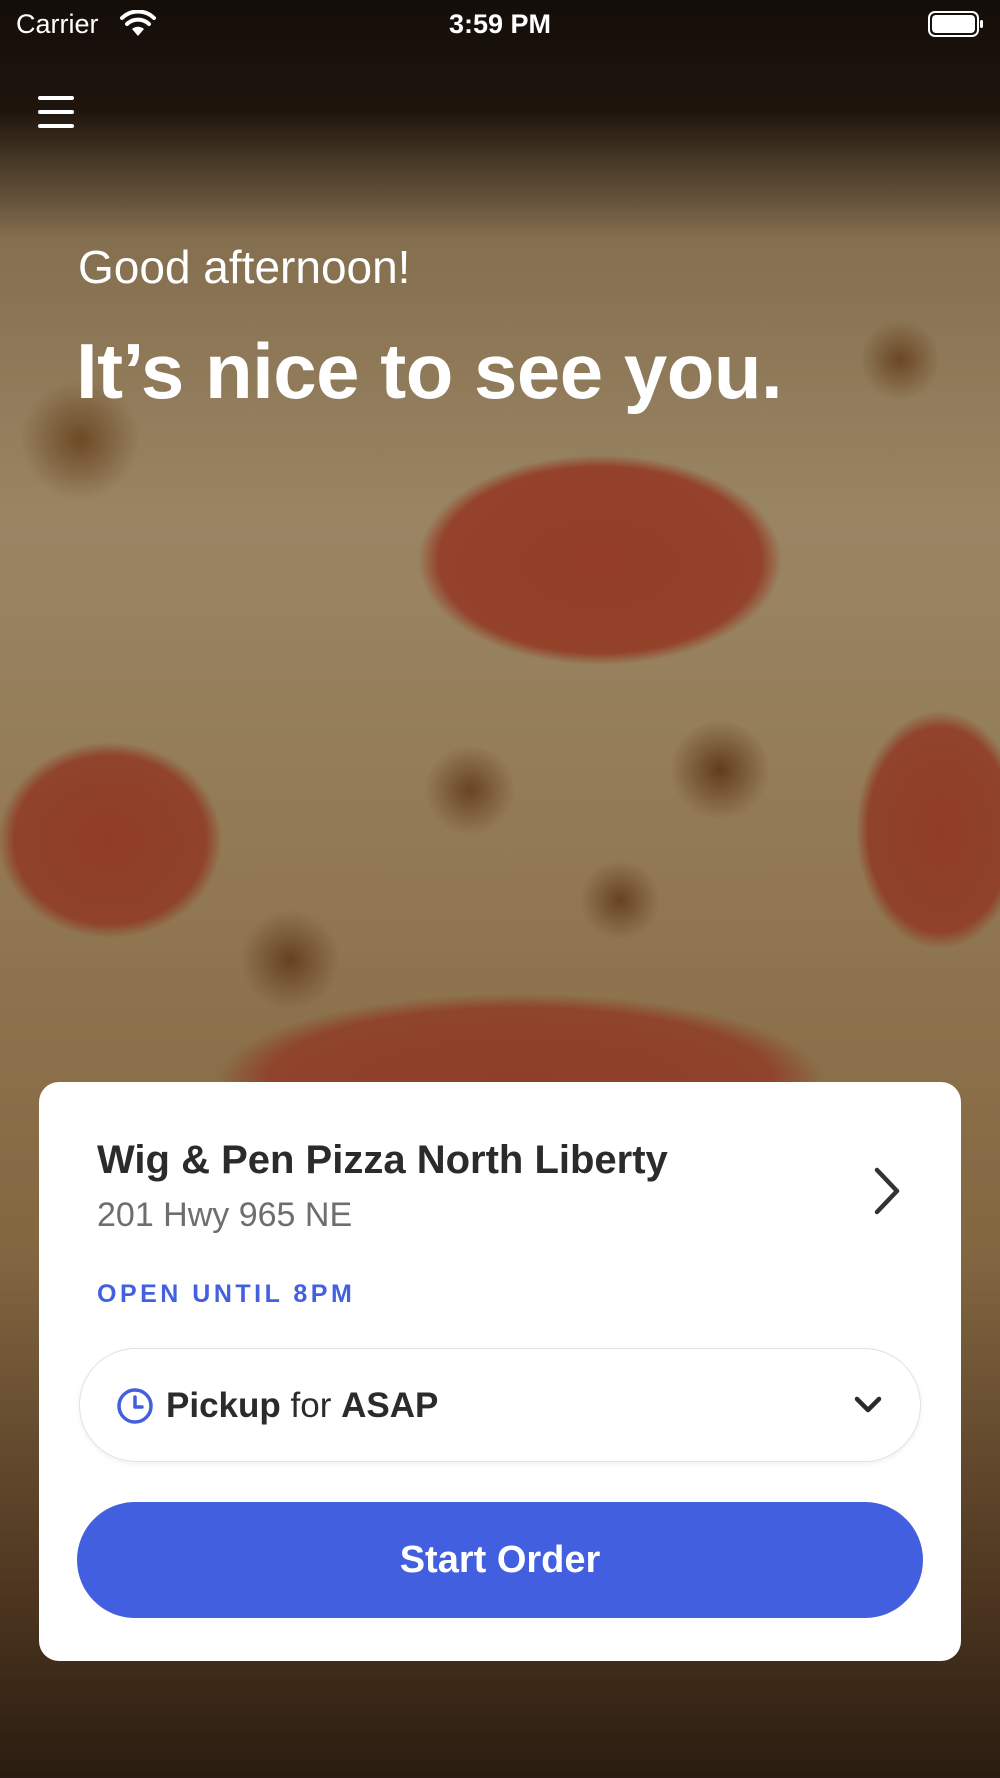  I want to click on headline-text: It’s nice to see you., so click(429, 371).